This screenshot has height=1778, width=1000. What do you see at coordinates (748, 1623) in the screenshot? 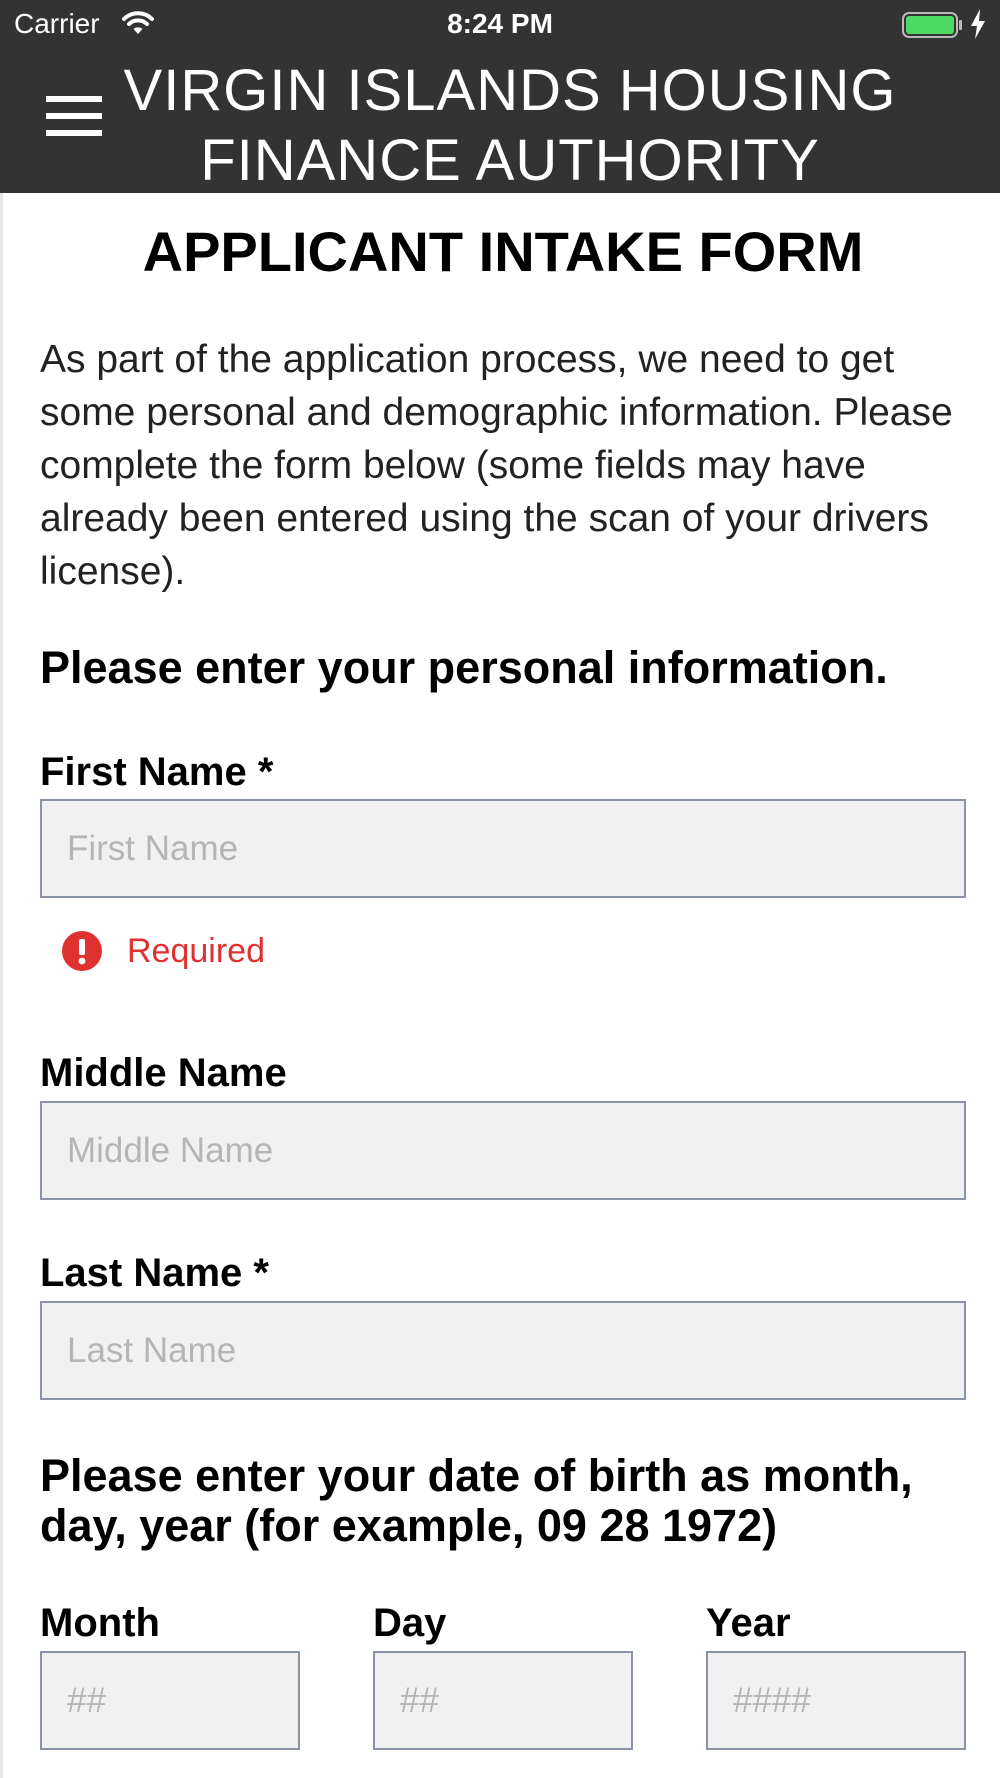
I see `year-label: Year` at bounding box center [748, 1623].